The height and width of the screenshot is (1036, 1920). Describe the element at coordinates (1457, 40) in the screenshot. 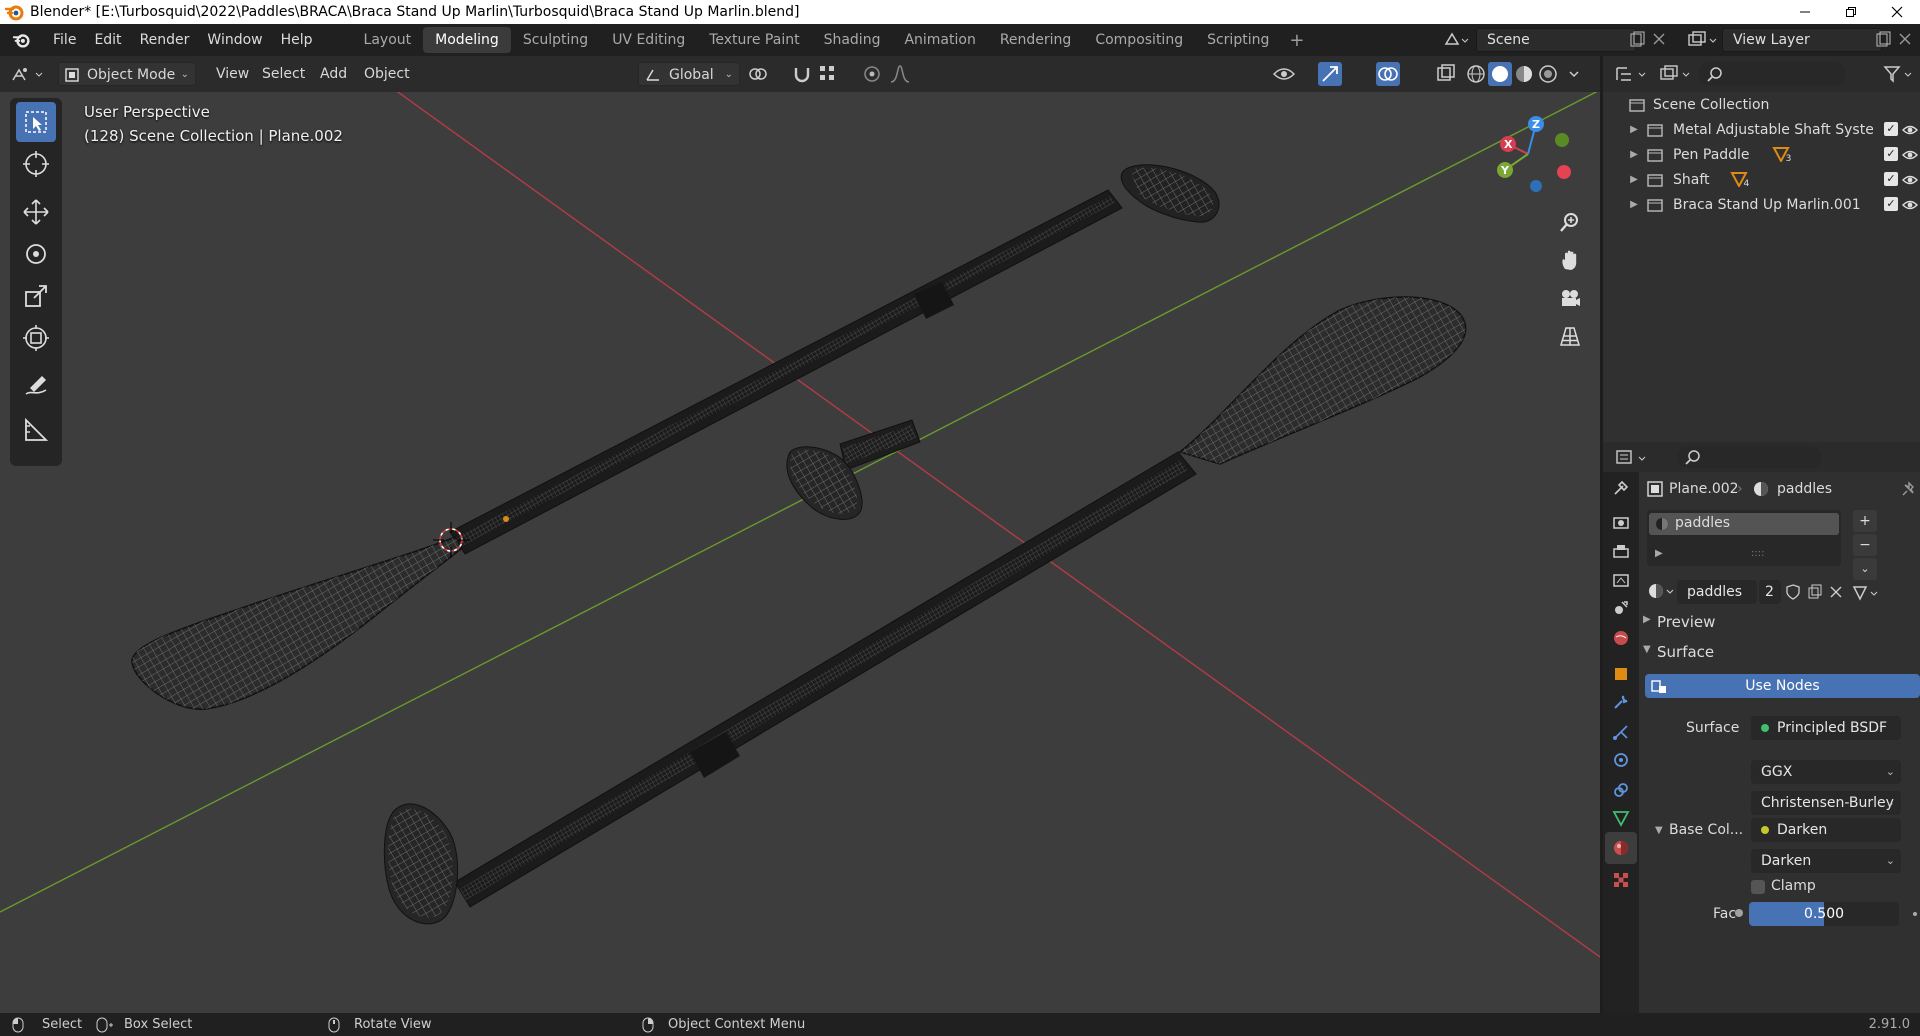

I see `scene-selector-icon` at that location.